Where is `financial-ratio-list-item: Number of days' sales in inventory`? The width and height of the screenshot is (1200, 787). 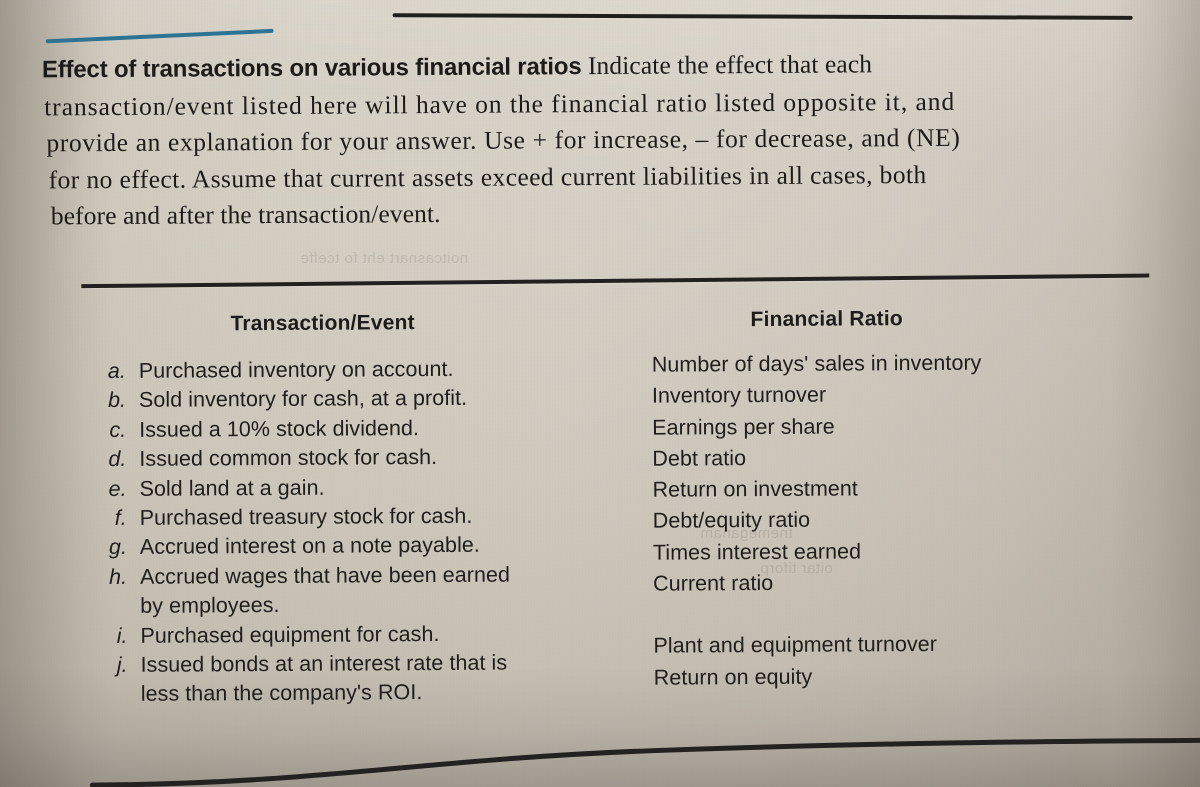
financial-ratio-list-item: Number of days' sales in inventory is located at coordinates (816, 363).